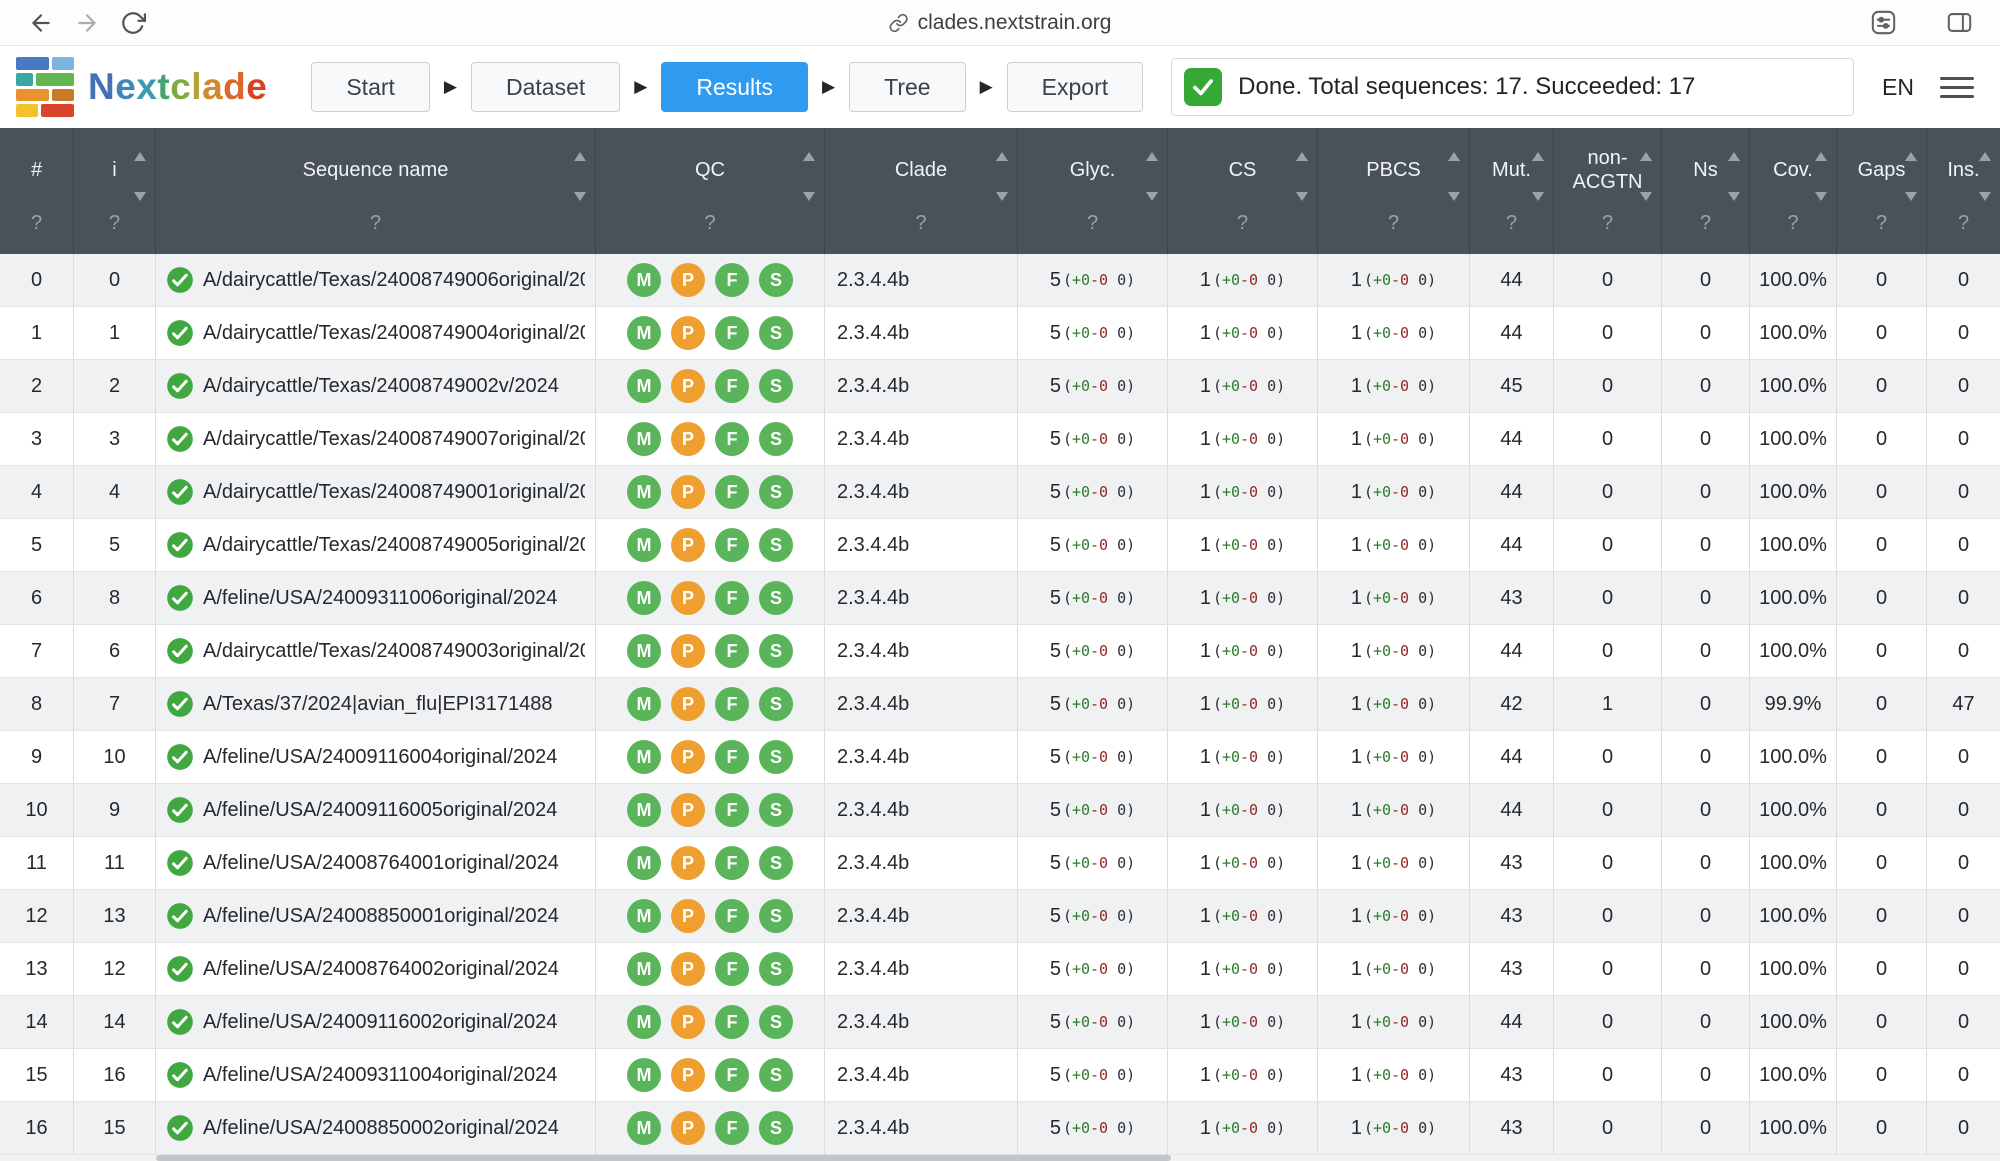  Describe the element at coordinates (376, 810) in the screenshot. I see `sequence-name-cell: A/feline/USA/24009116005original/2024` at that location.